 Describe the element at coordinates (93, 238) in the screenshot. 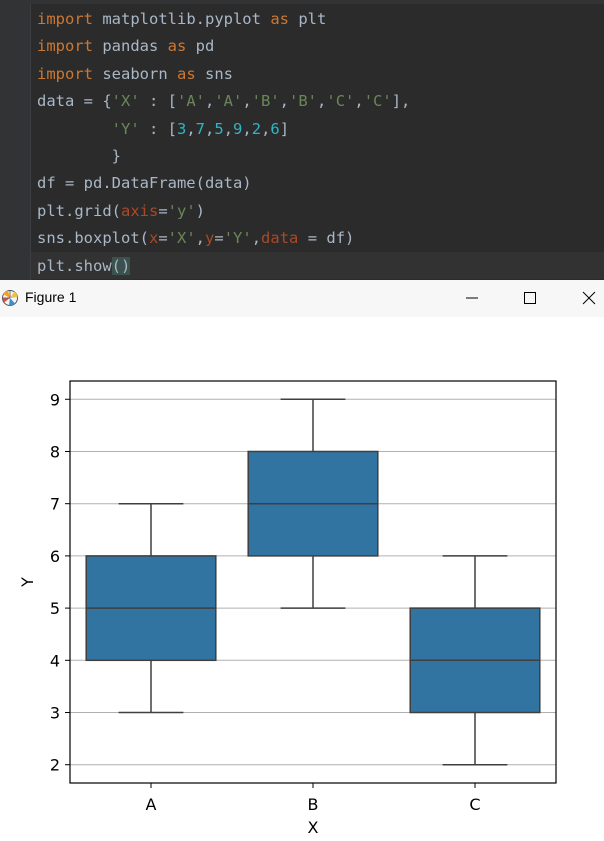

I see `code-token: sns.boxplot(` at that location.